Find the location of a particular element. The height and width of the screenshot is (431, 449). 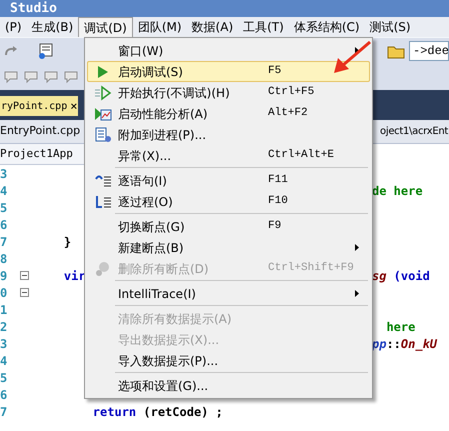

line-number: 1 is located at coordinates (4, 310).